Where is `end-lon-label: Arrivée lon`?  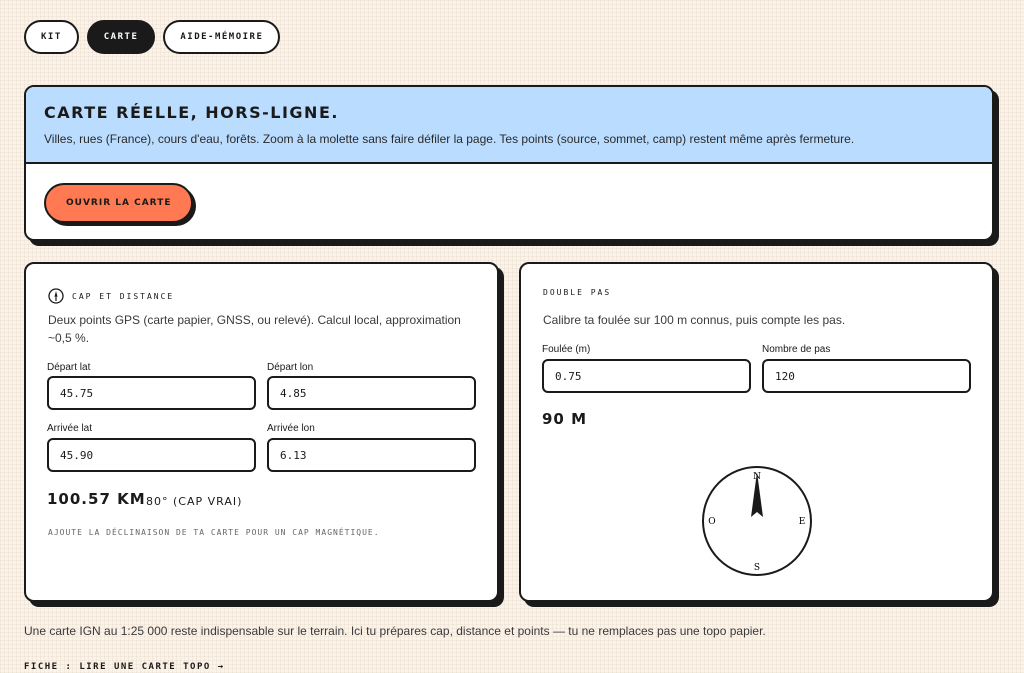 end-lon-label: Arrivée lon is located at coordinates (291, 428).